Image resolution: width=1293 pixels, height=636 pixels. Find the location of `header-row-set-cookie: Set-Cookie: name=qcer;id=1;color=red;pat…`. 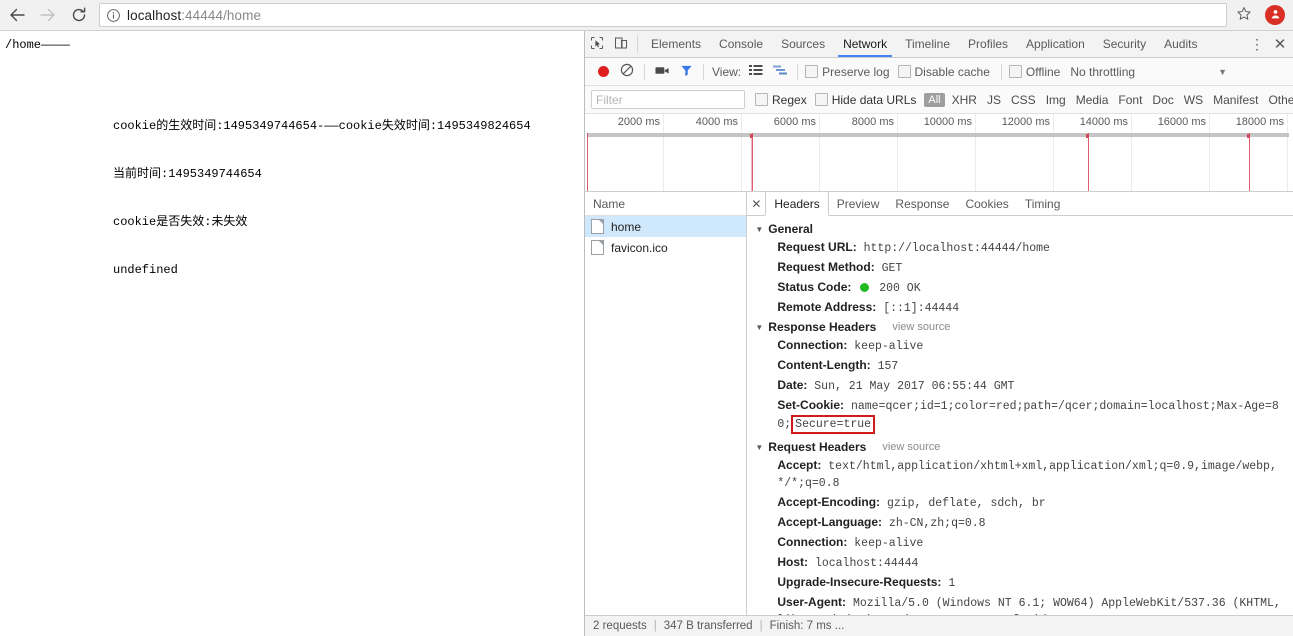

header-row-set-cookie: Set-Cookie: name=qcer;id=1;color=red;pat… is located at coordinates (1020, 415).